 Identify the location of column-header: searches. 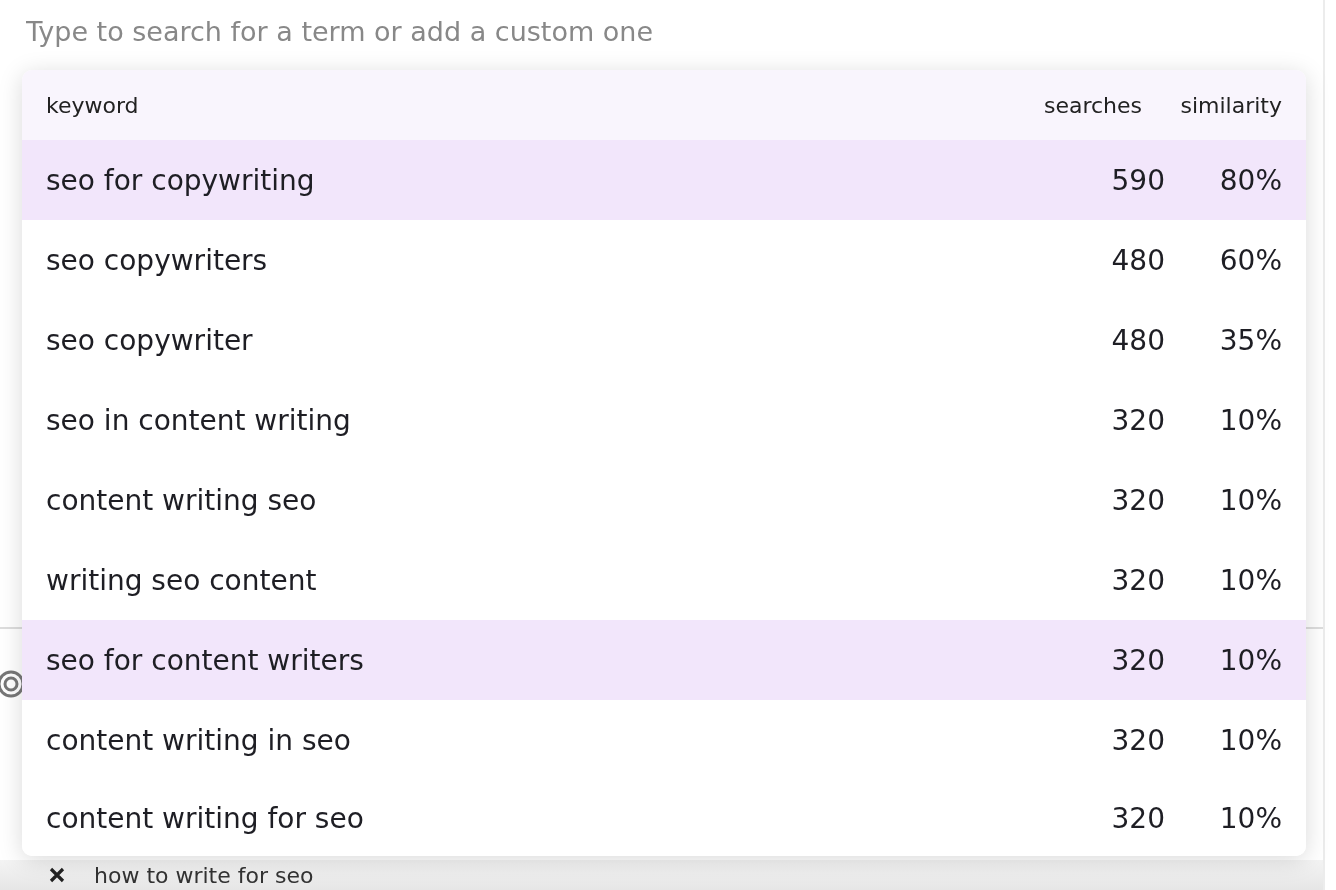
(1092, 105).